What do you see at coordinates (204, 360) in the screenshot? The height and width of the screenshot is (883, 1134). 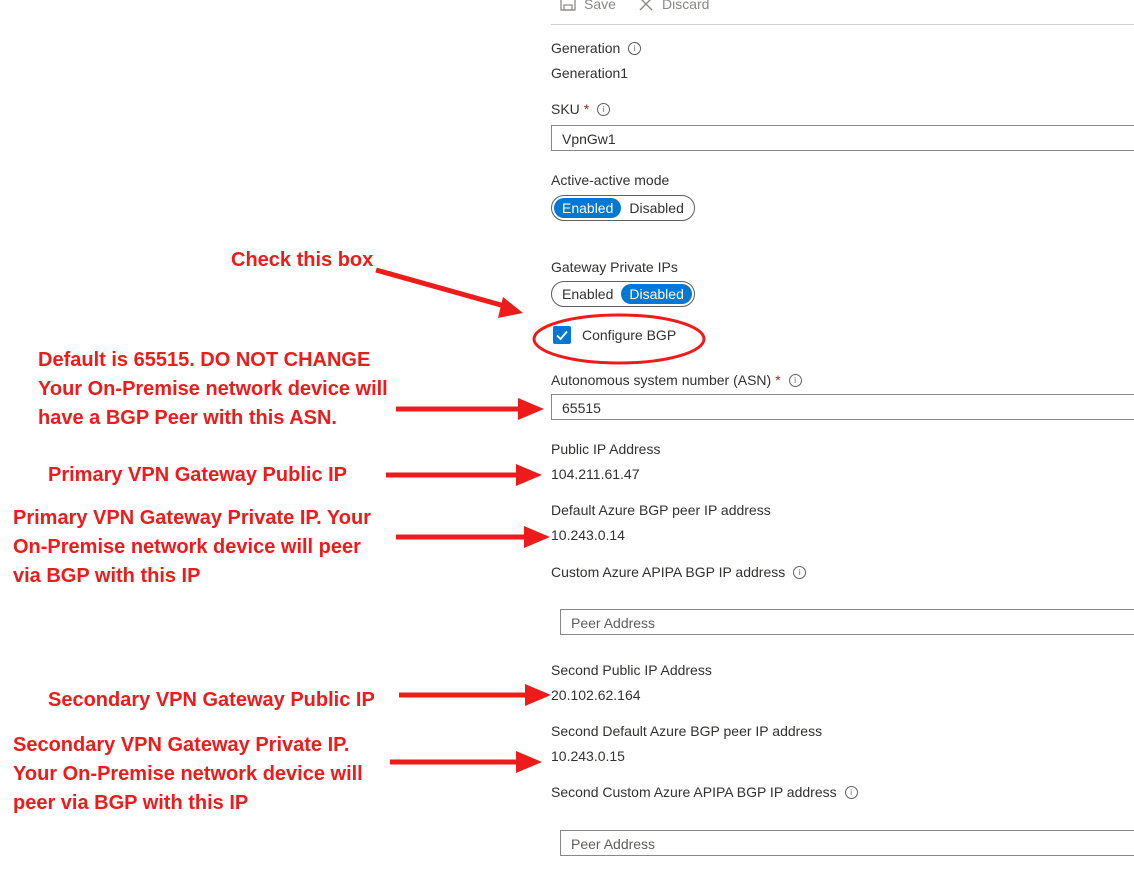 I see `annotation-asn-line-1: Default is 65515. DO NOT CHANGE` at bounding box center [204, 360].